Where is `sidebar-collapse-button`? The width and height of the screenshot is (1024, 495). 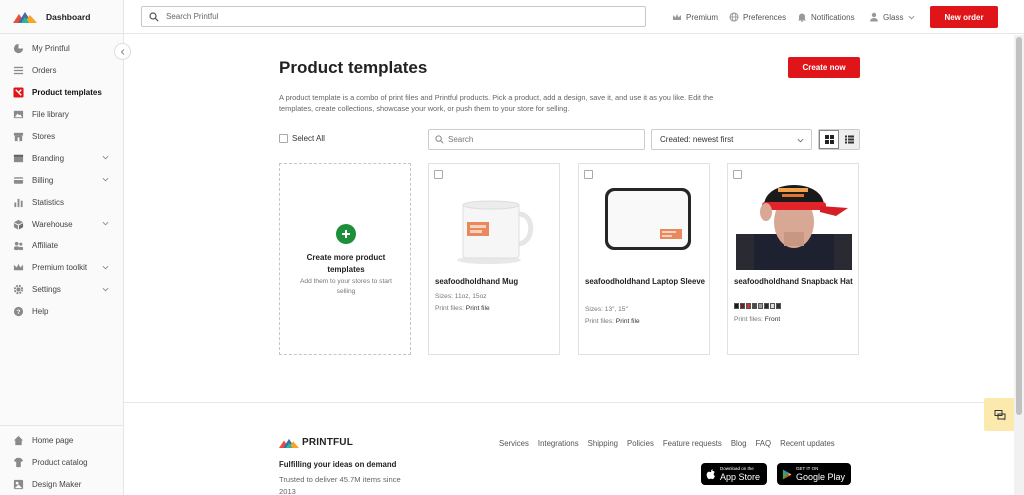 sidebar-collapse-button is located at coordinates (122, 51).